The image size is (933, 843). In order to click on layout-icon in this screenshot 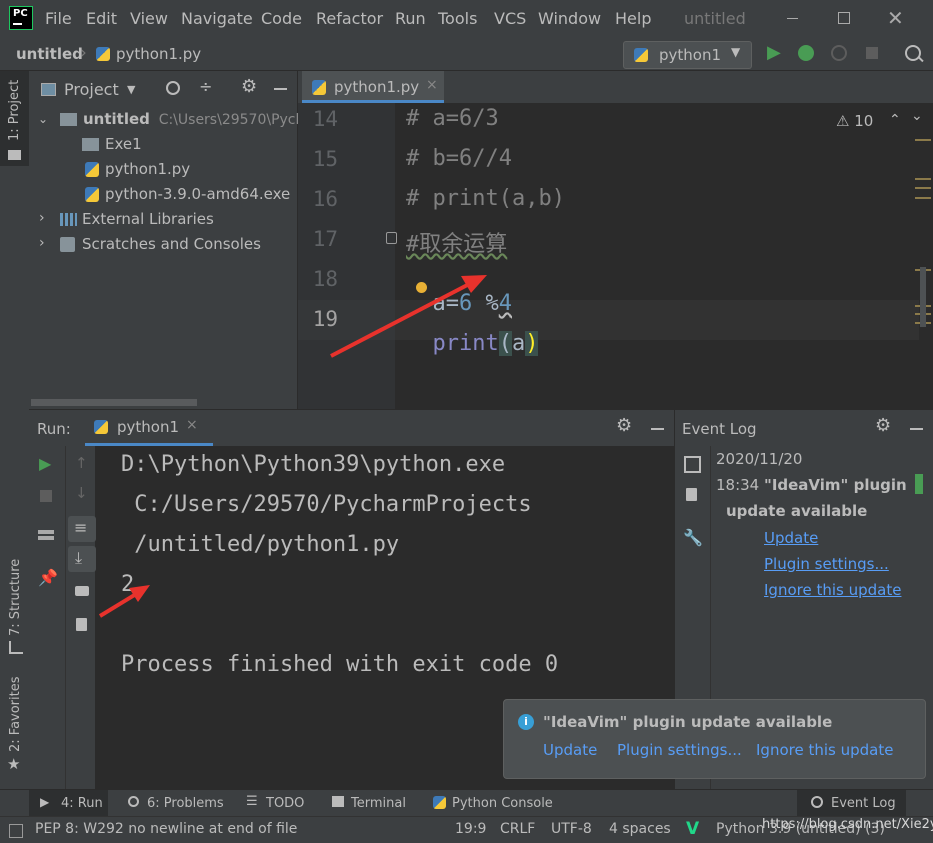, I will do `click(46, 535)`.